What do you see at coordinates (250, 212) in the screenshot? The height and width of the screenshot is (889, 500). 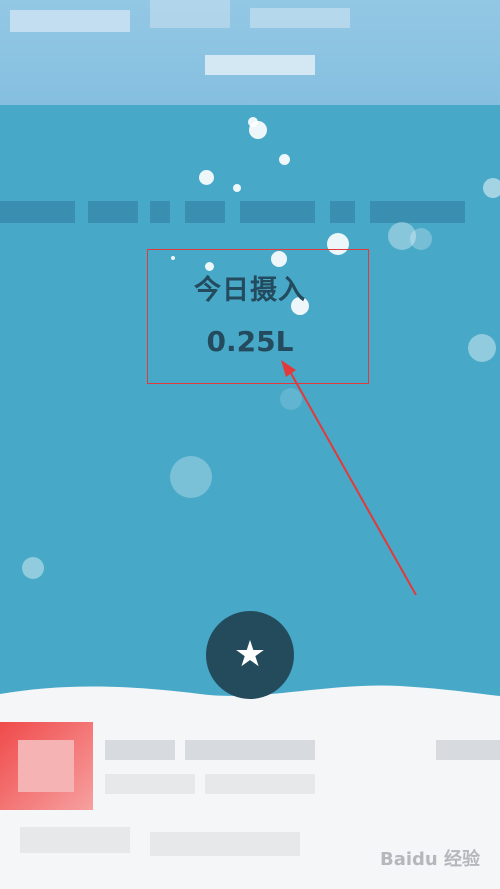 I see `blurred-strip` at bounding box center [250, 212].